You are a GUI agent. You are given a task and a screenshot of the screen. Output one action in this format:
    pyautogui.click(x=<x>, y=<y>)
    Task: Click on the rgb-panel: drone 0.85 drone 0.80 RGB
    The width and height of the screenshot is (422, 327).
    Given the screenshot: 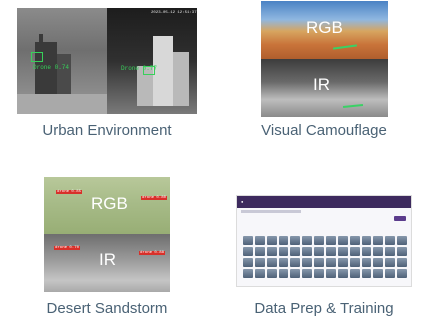 What is the action you would take?
    pyautogui.click(x=107, y=205)
    